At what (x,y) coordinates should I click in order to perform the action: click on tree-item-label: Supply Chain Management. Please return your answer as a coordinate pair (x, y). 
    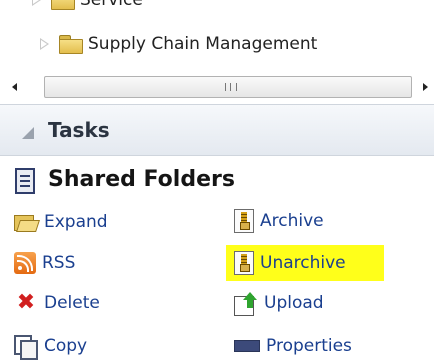
    Looking at the image, I should click on (203, 44).